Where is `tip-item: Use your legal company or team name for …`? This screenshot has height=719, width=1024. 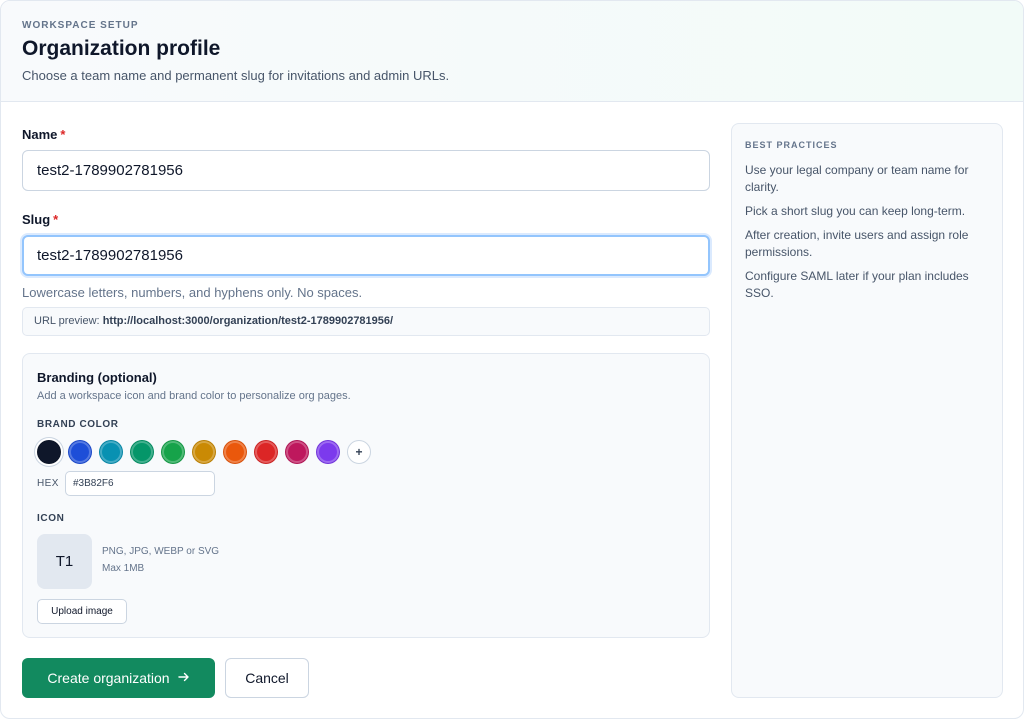 tip-item: Use your legal company or team name for … is located at coordinates (857, 178).